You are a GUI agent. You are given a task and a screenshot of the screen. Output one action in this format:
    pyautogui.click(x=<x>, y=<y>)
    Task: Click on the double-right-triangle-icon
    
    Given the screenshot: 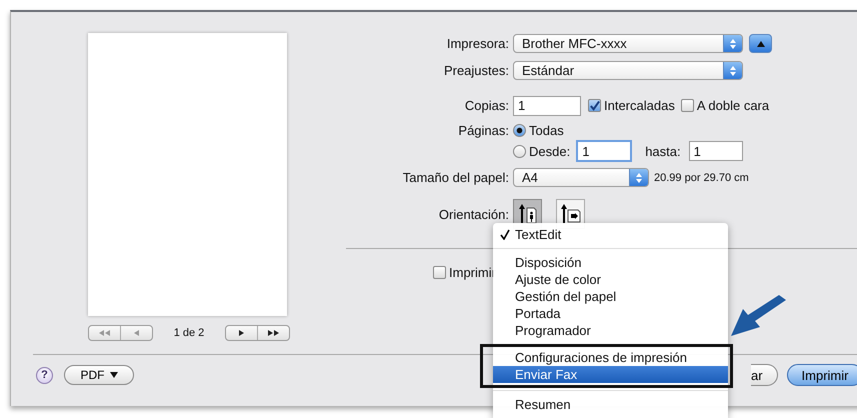 What is the action you would take?
    pyautogui.click(x=274, y=333)
    